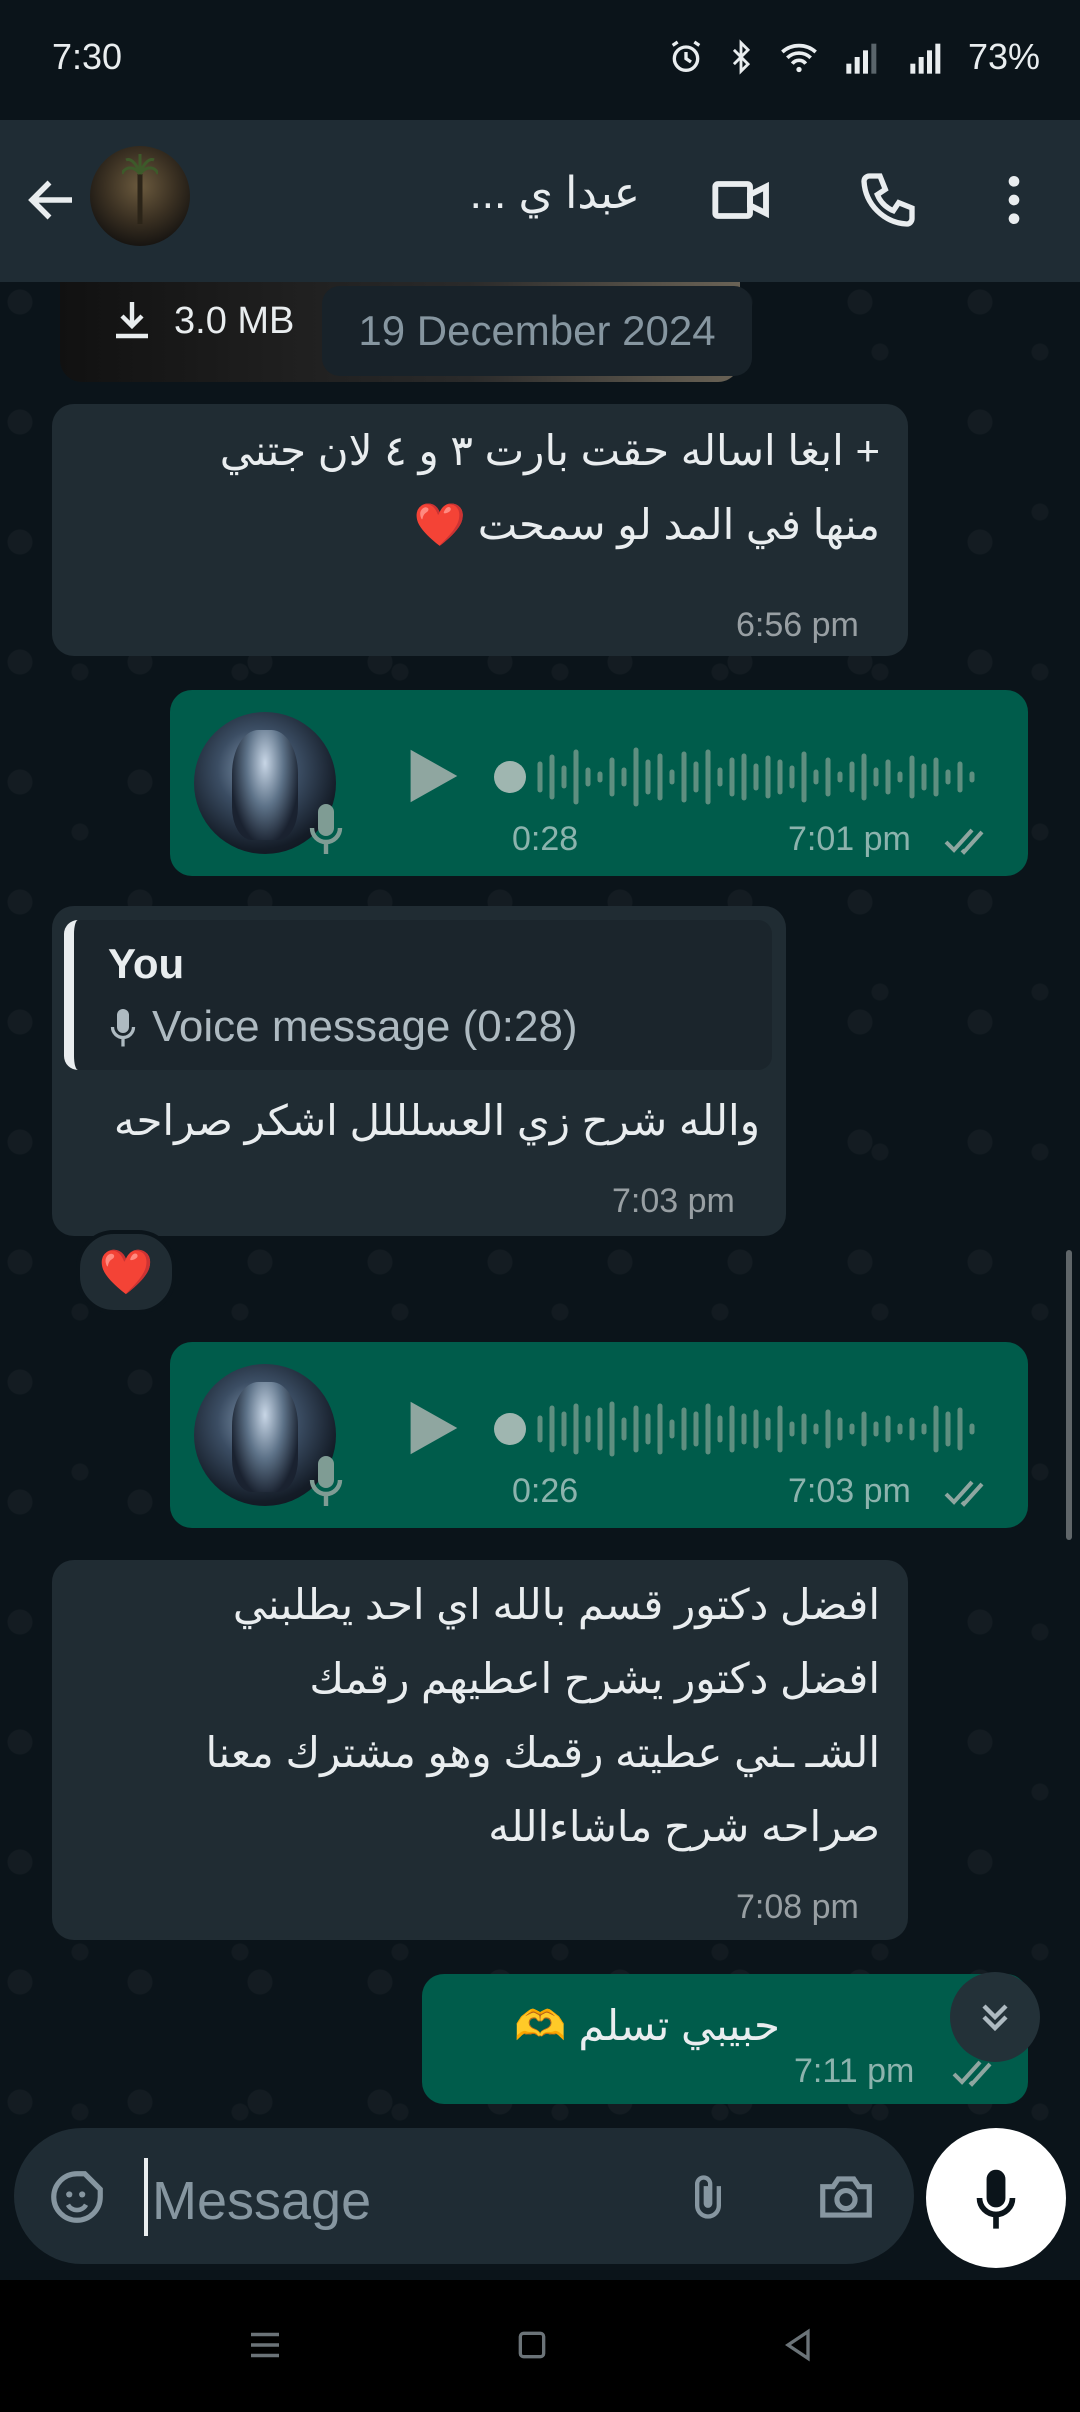 The height and width of the screenshot is (2412, 1080). Describe the element at coordinates (234, 321) in the screenshot. I see `file-size: 3.0 MB` at that location.